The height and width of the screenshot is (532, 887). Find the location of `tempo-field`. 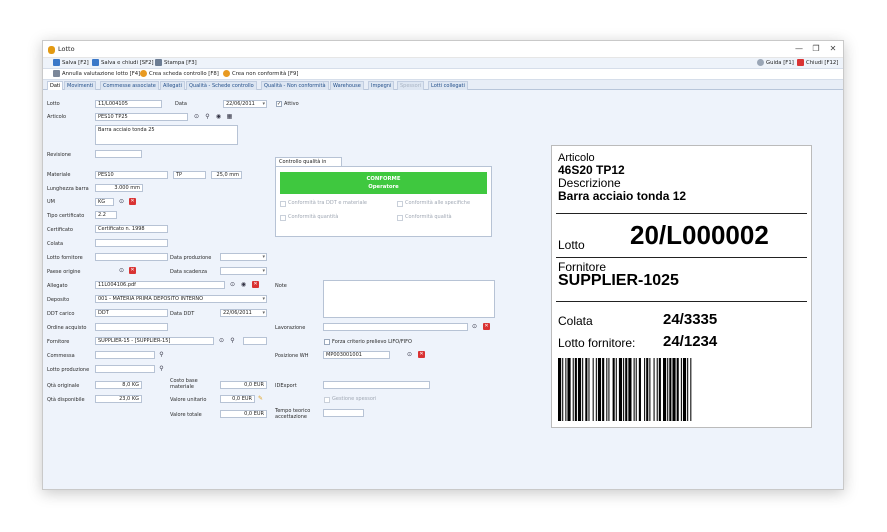

tempo-field is located at coordinates (343, 413).